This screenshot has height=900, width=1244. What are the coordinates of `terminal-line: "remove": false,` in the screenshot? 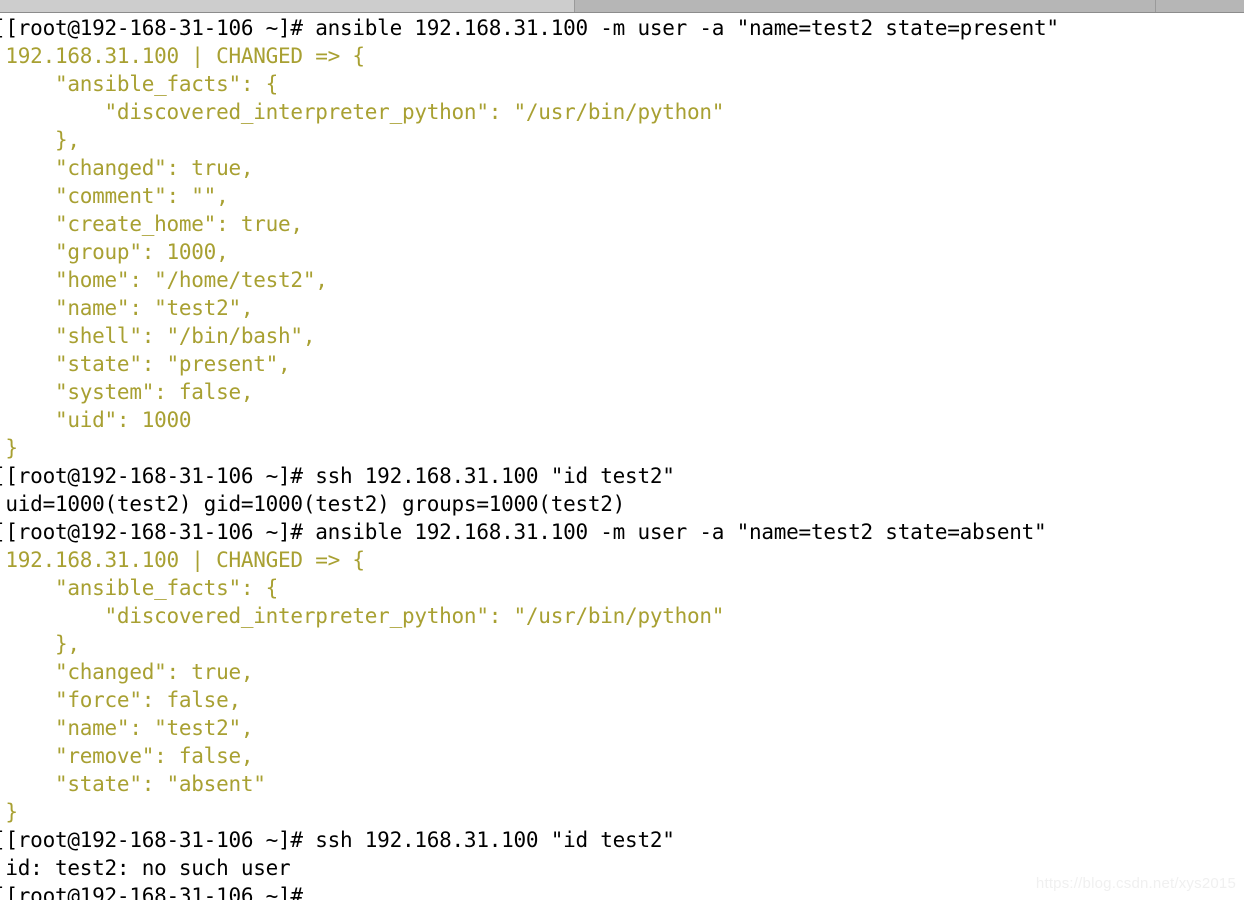 It's located at (127, 756).